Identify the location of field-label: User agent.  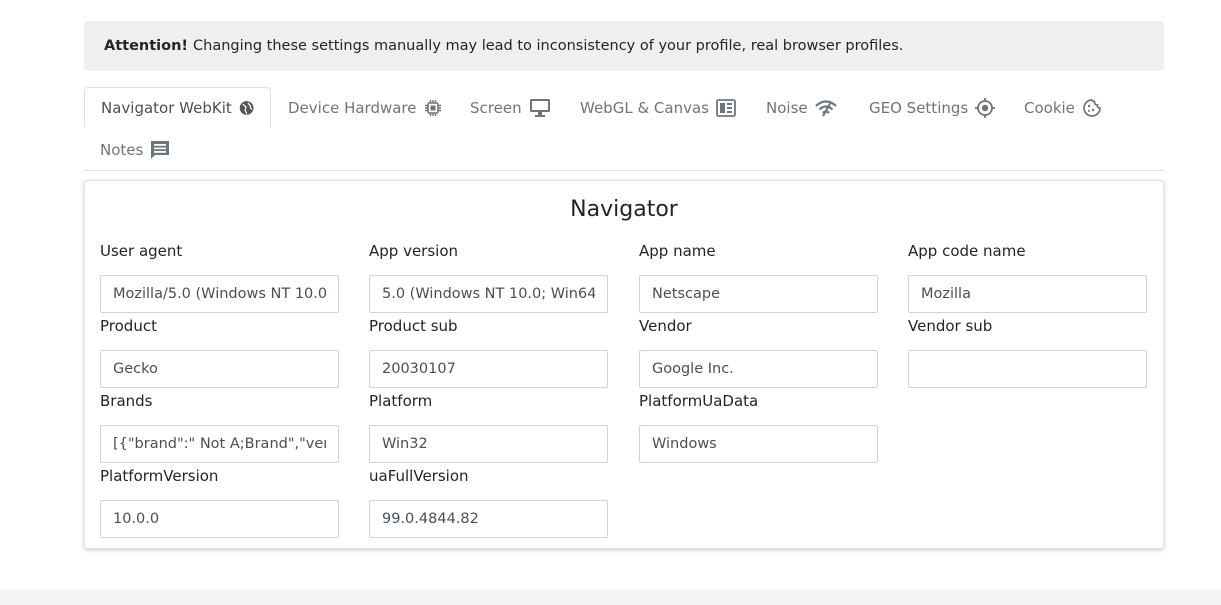
(141, 251).